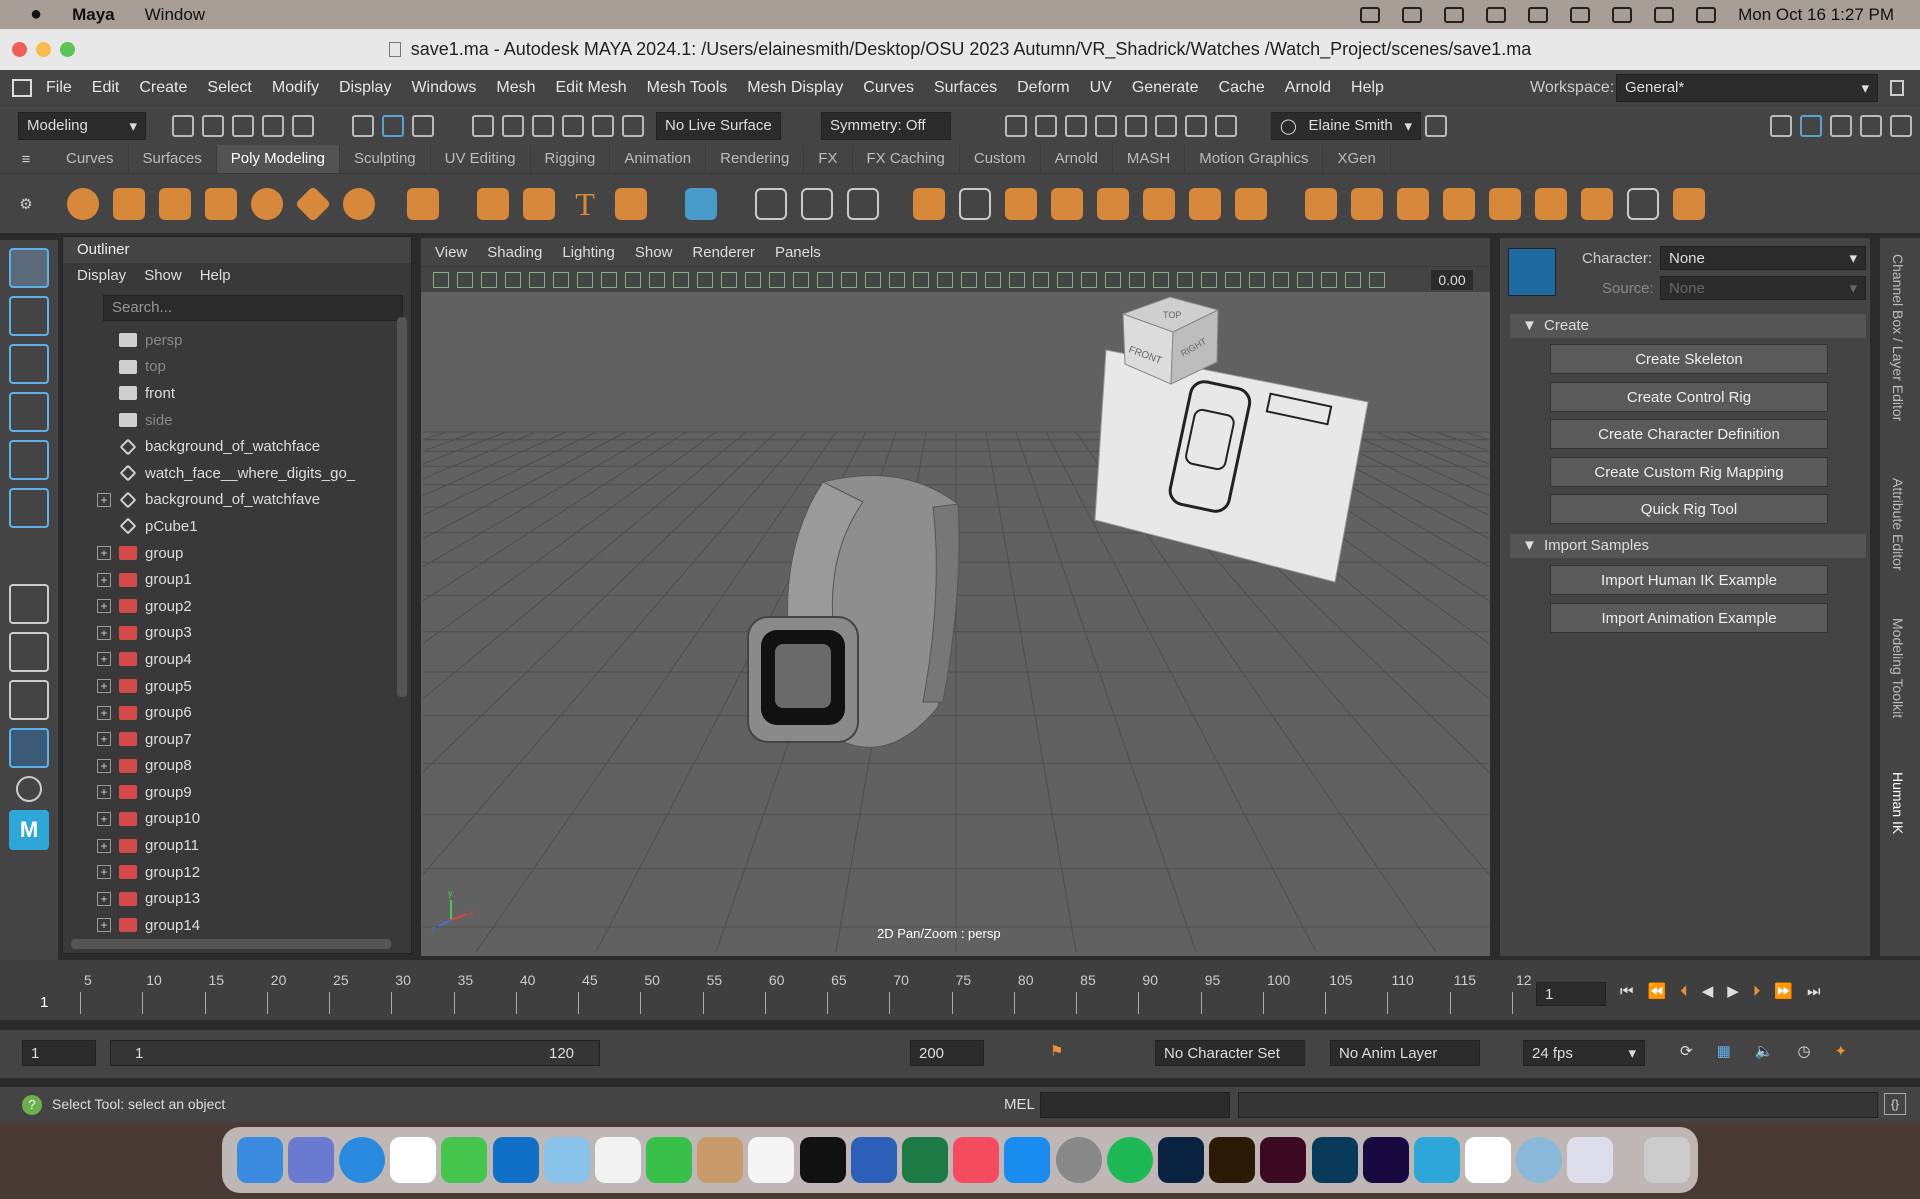 The width and height of the screenshot is (1920, 1199). What do you see at coordinates (658, 159) in the screenshot?
I see `shelf-tab-animation: Animation` at bounding box center [658, 159].